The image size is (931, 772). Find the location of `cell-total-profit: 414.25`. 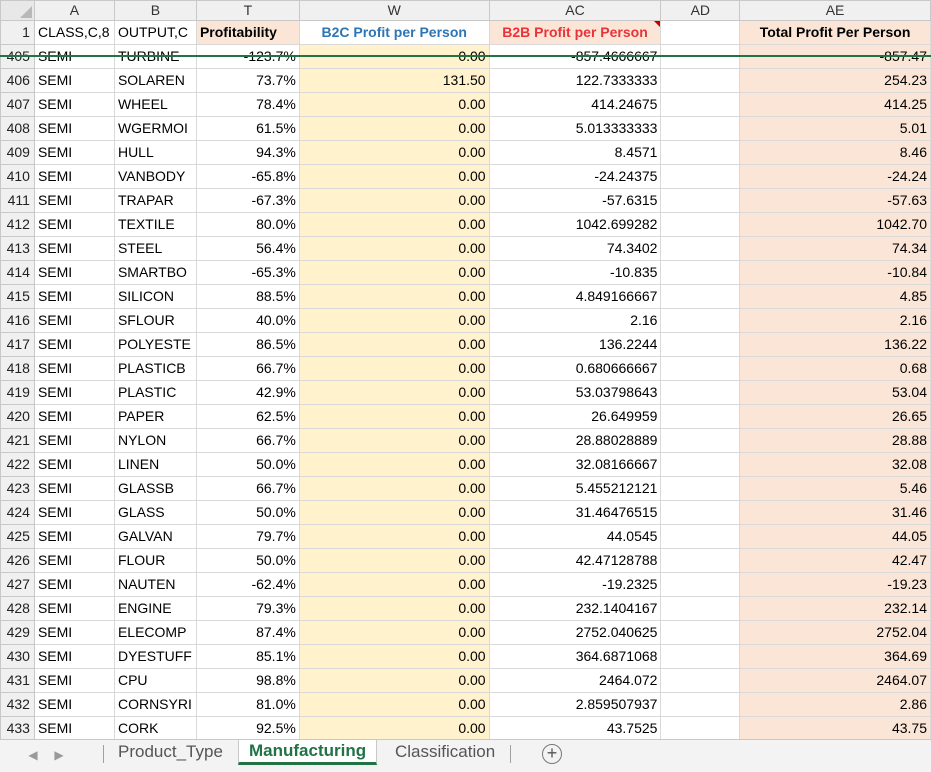

cell-total-profit: 414.25 is located at coordinates (835, 104).